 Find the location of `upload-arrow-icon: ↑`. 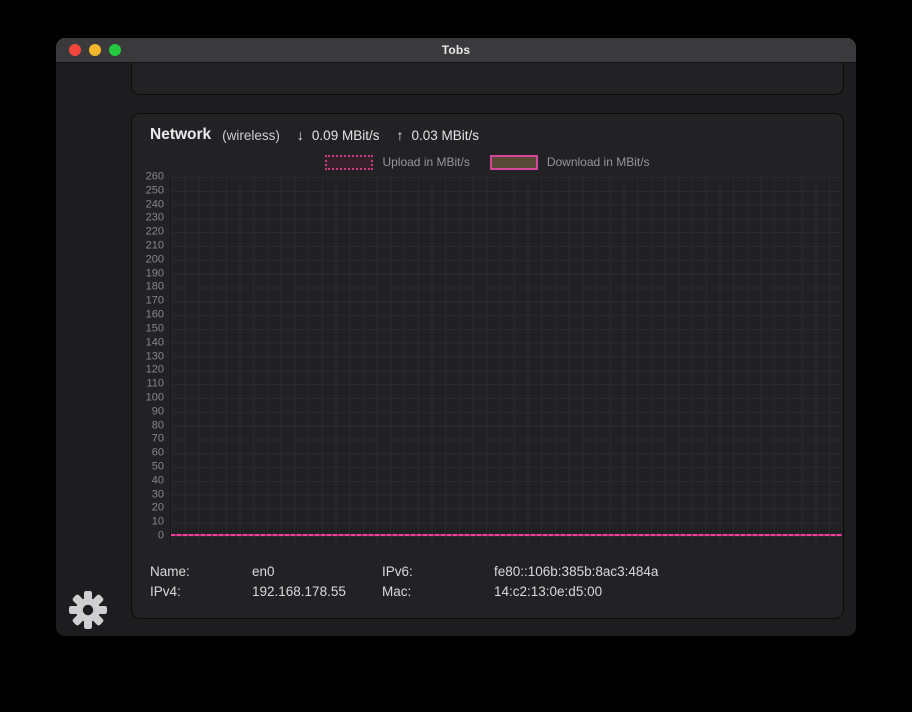

upload-arrow-icon: ↑ is located at coordinates (400, 135).